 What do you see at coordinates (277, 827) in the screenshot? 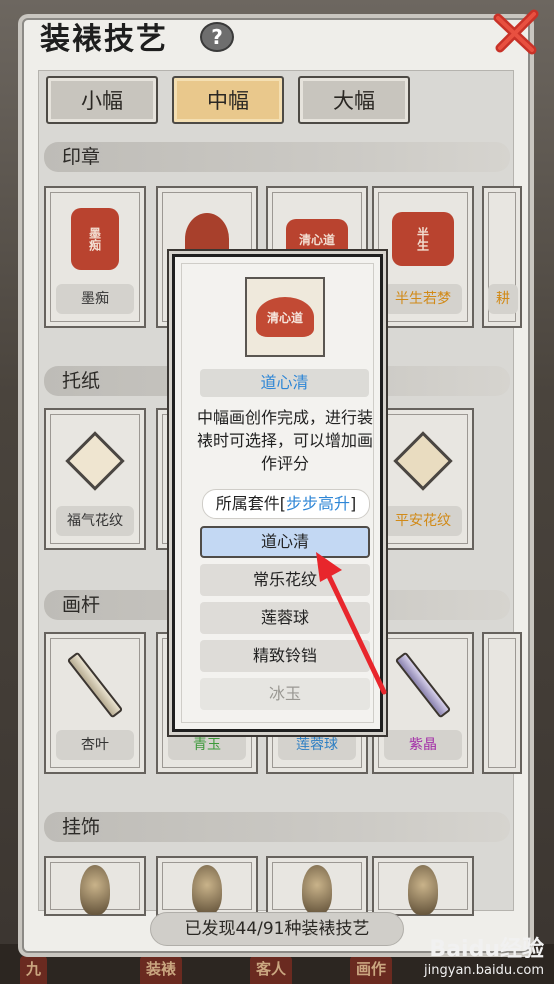
I see `section-pendant: 挂饰` at bounding box center [277, 827].